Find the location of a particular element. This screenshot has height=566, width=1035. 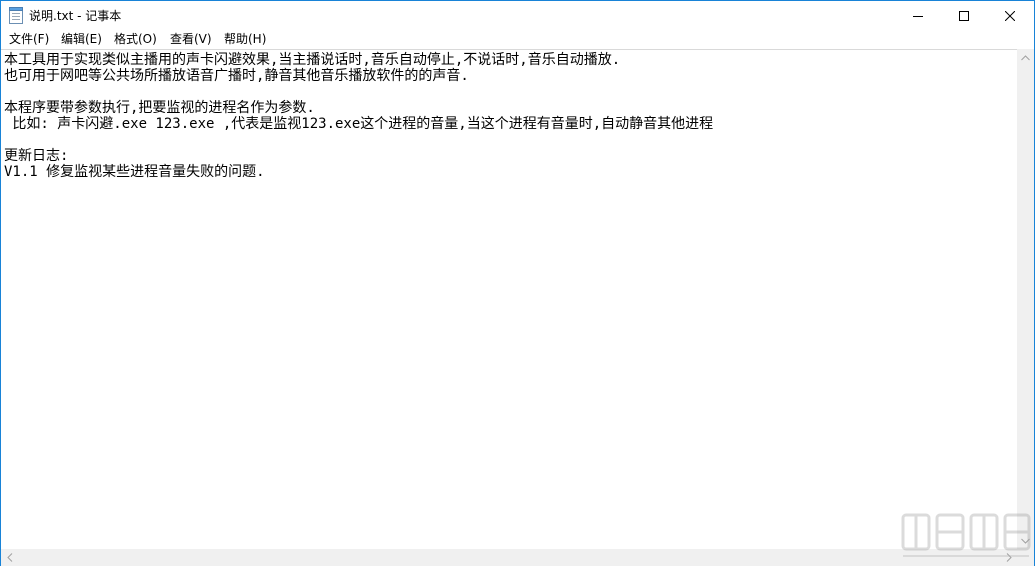

scroll-up-arrow-icon is located at coordinates (1025, 57).